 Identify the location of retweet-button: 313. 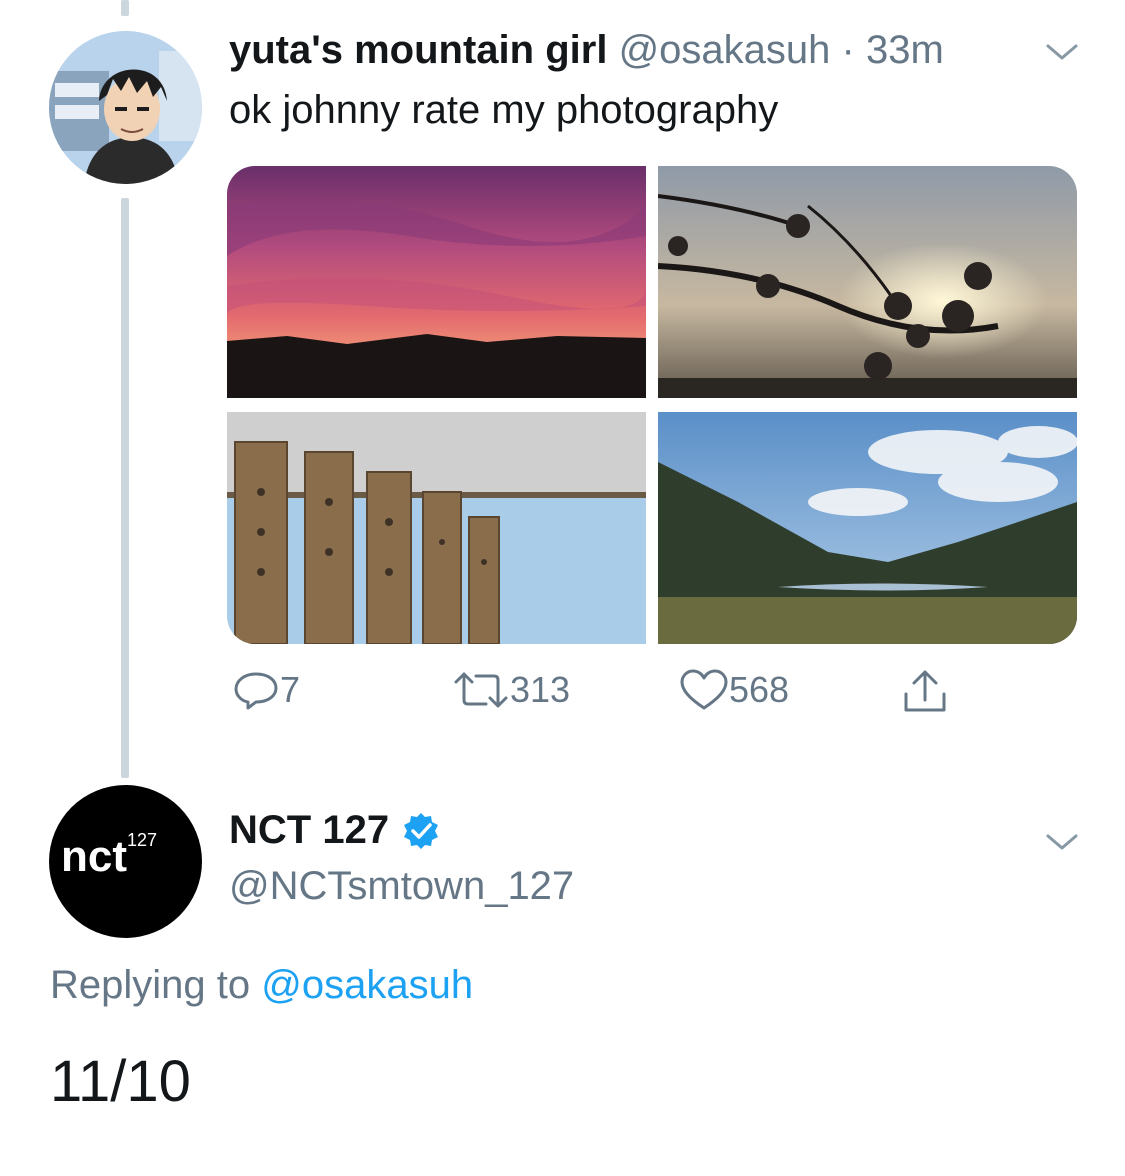
(511, 690).